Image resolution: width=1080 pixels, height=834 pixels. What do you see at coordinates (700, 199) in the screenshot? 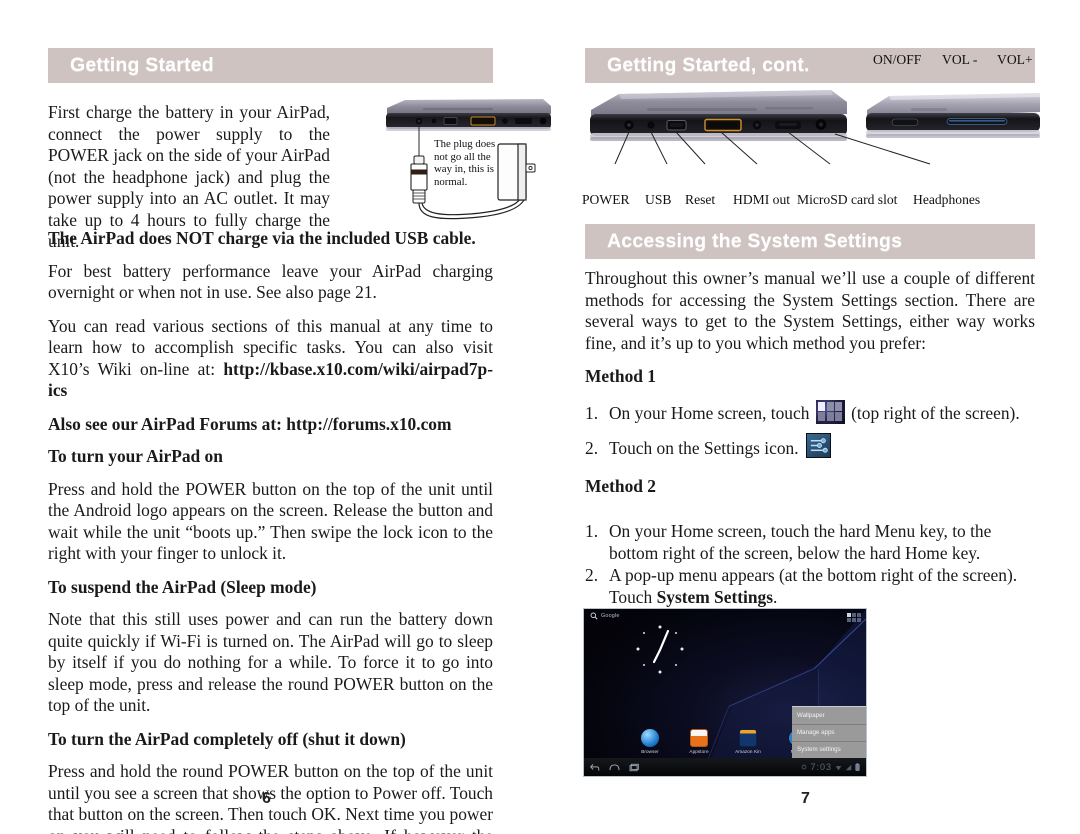
I see `port-label-reset: Reset` at bounding box center [700, 199].